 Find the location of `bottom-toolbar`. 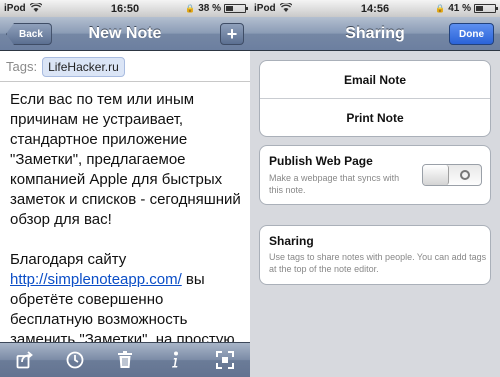

bottom-toolbar is located at coordinates (125, 359).